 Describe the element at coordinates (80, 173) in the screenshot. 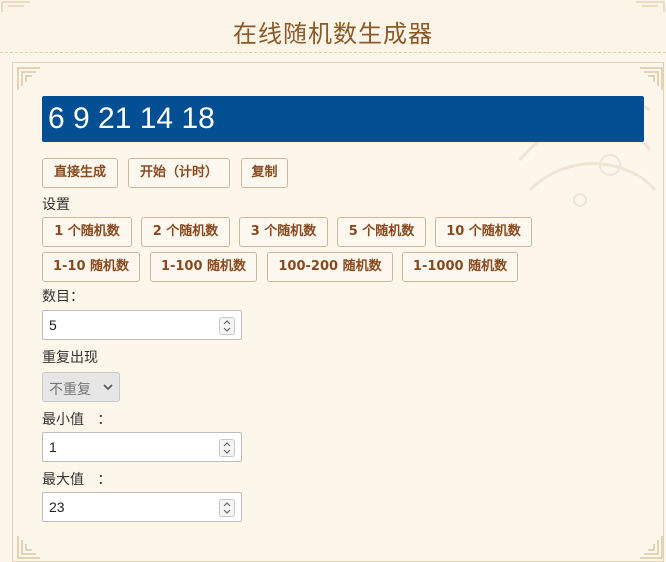

I see `direct-generate-button: 直接生成` at that location.